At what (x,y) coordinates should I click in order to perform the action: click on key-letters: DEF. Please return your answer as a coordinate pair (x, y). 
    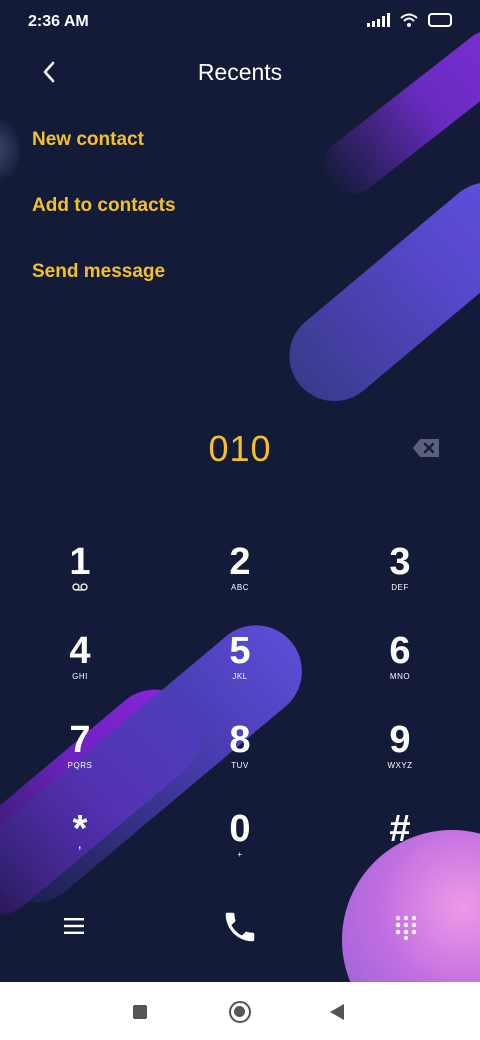
    Looking at the image, I should click on (400, 587).